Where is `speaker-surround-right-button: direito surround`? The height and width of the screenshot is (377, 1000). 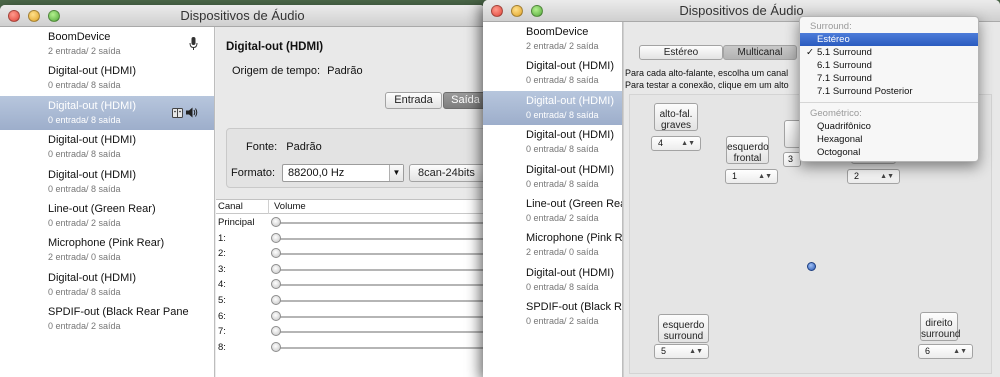
speaker-surround-right-button: direito surround is located at coordinates (940, 326).